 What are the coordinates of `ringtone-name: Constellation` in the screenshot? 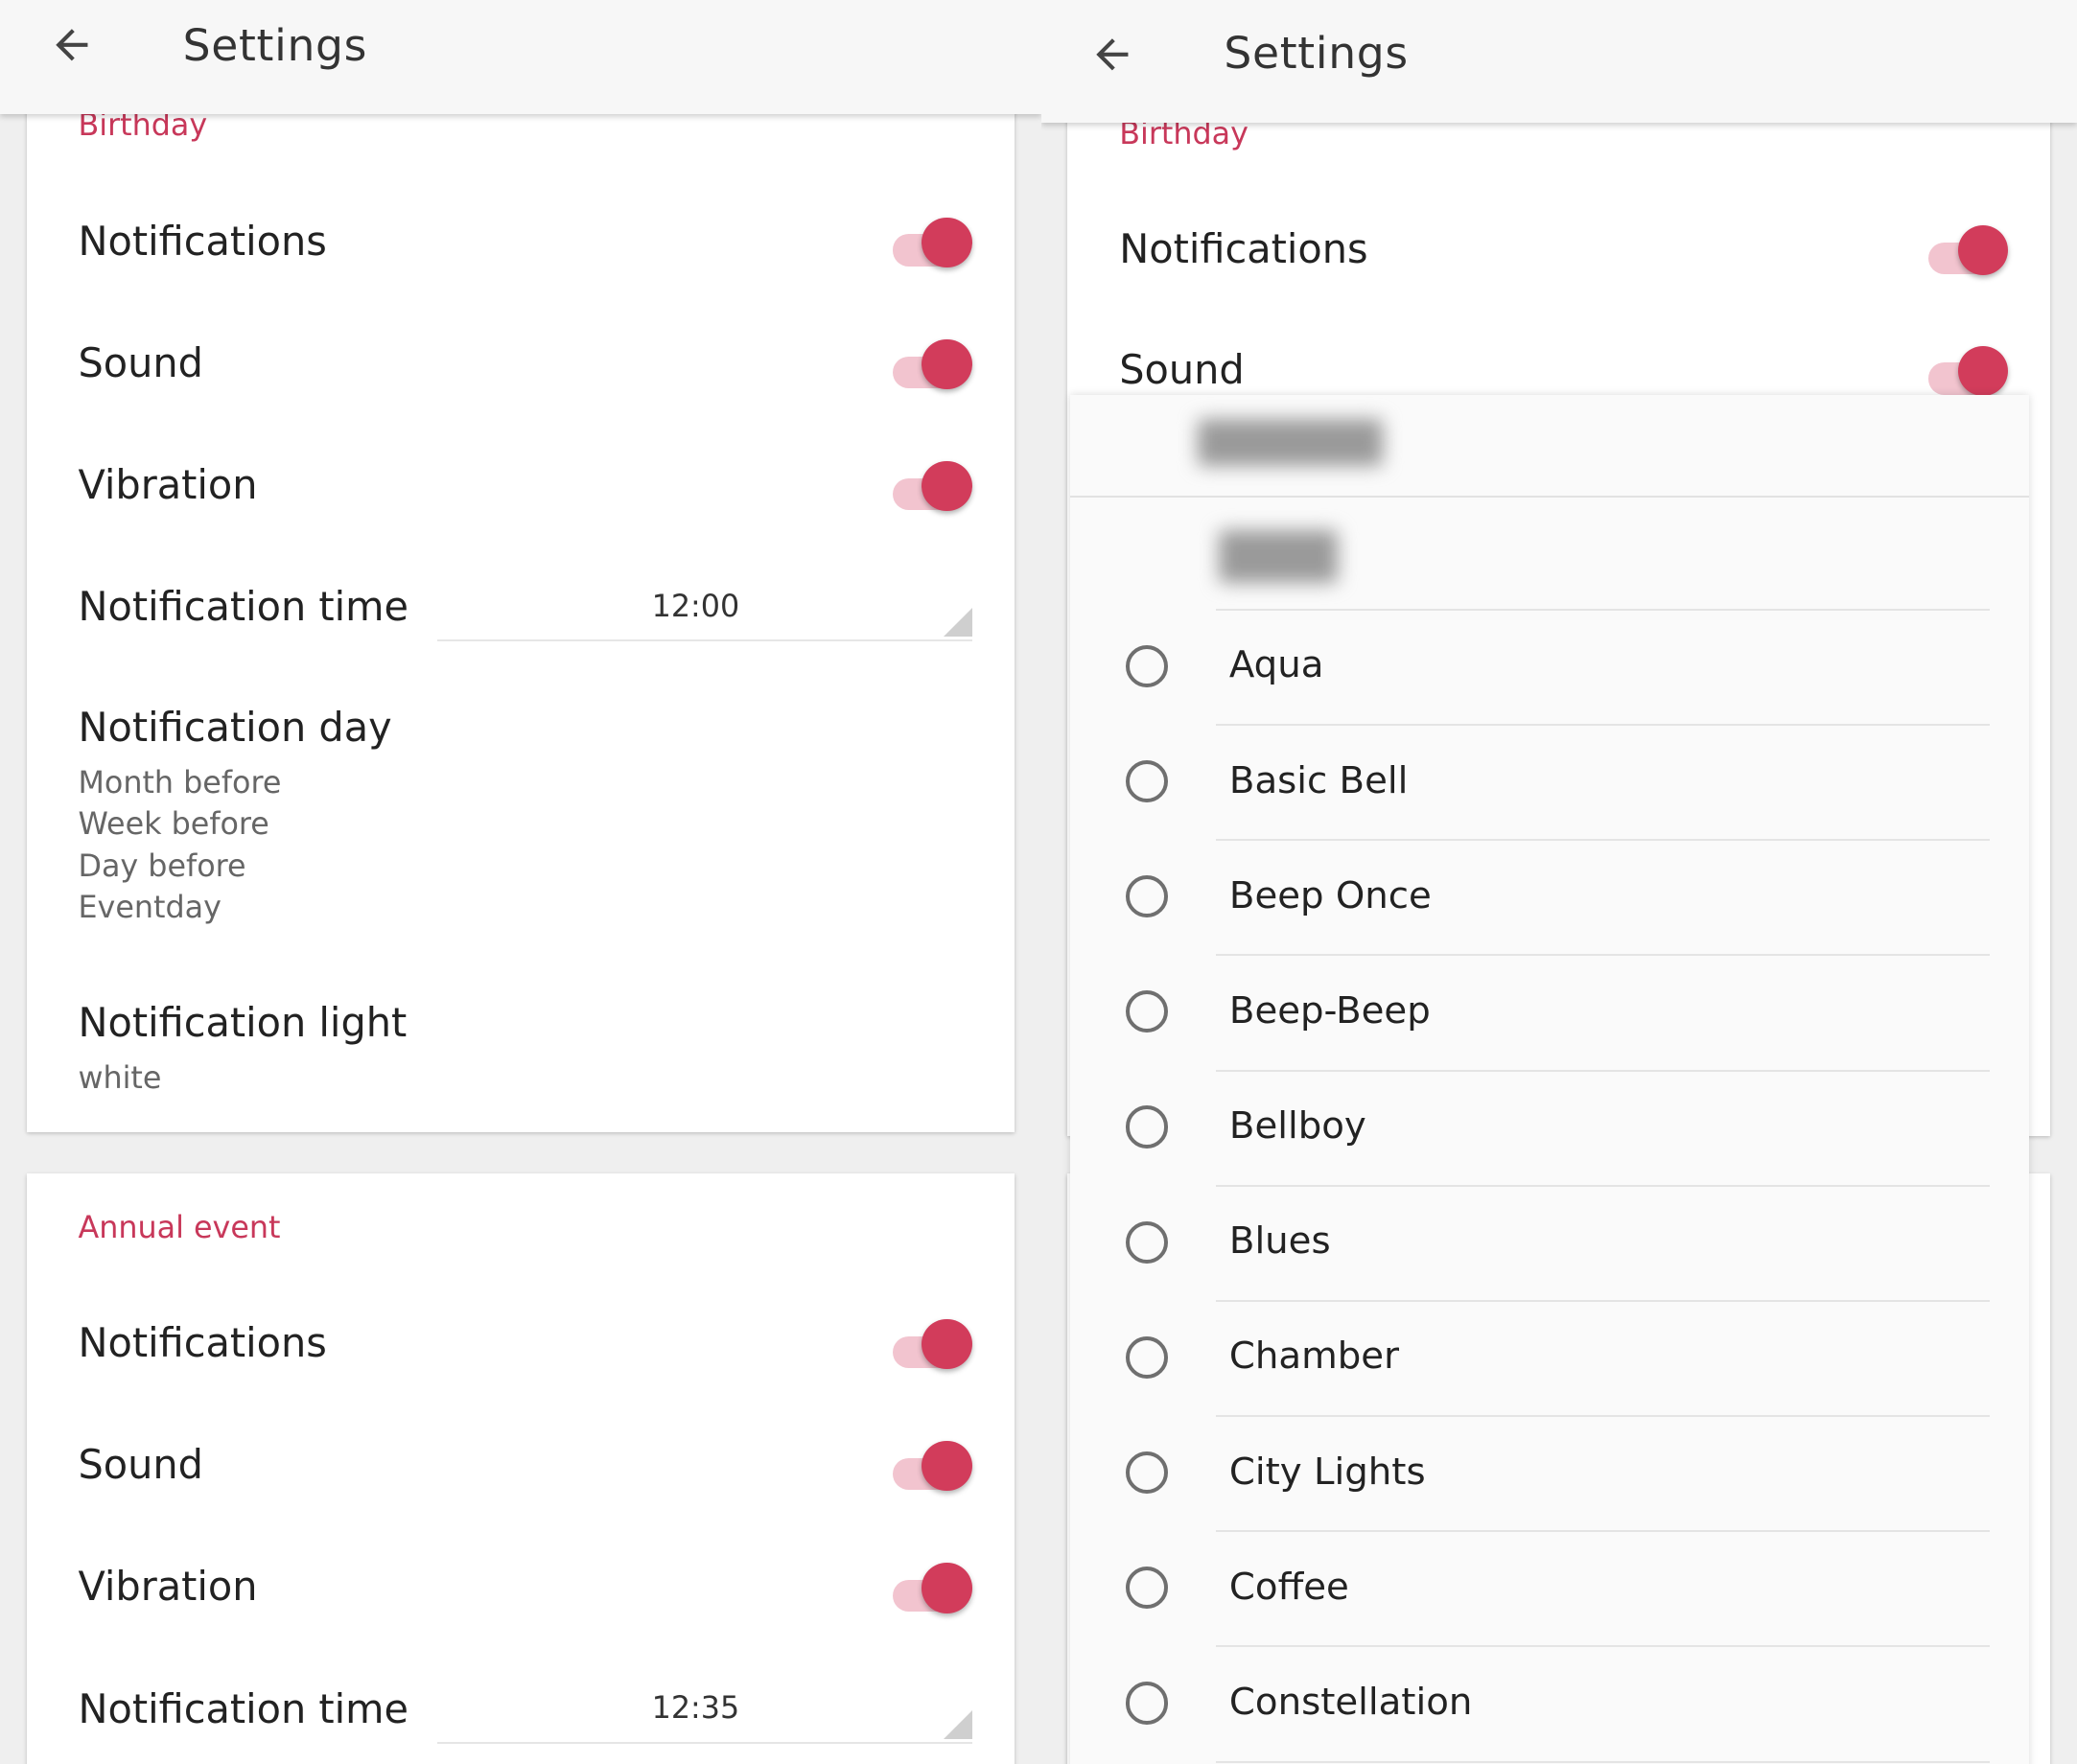 It's located at (1350, 1702).